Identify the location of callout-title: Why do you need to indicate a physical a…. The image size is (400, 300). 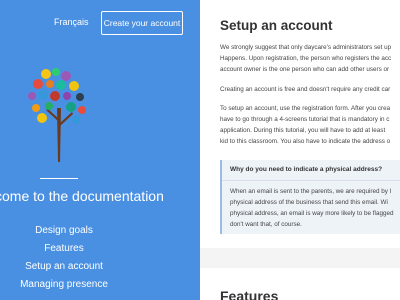
(306, 169).